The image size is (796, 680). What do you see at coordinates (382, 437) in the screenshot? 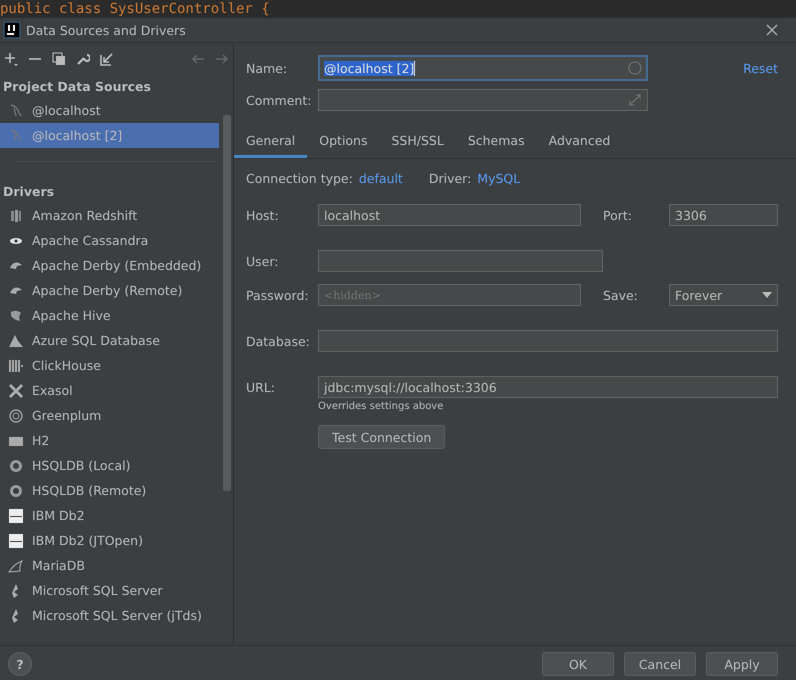
I see `test-connection-button: Test Connection` at bounding box center [382, 437].